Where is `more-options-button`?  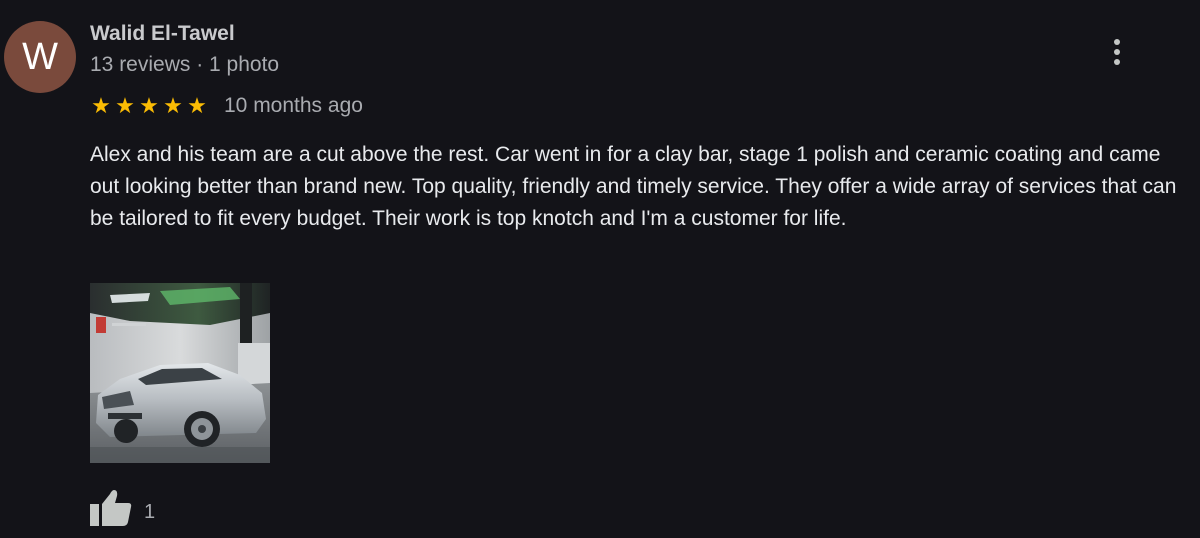 more-options-button is located at coordinates (1117, 52).